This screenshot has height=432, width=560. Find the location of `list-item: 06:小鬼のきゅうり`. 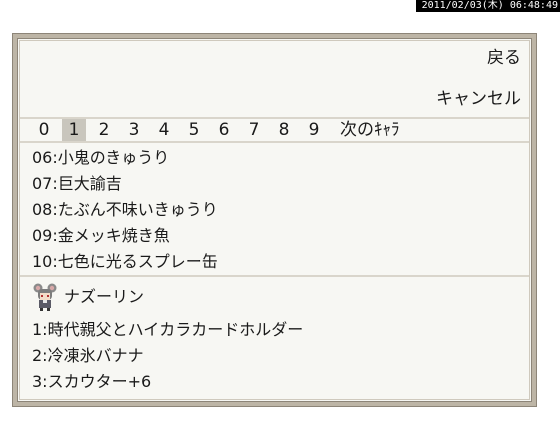

list-item: 06:小鬼のきゅうり is located at coordinates (100, 158).